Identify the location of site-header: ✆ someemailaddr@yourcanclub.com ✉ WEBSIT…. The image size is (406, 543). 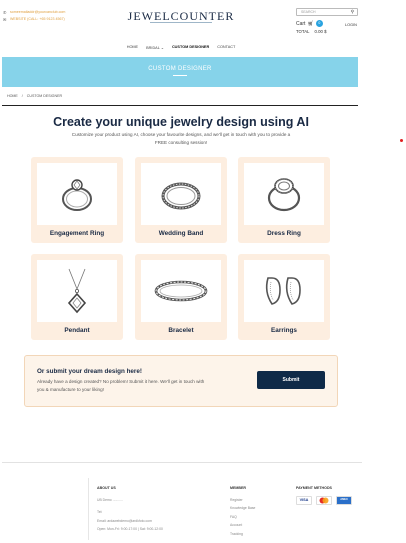
(181, 20).